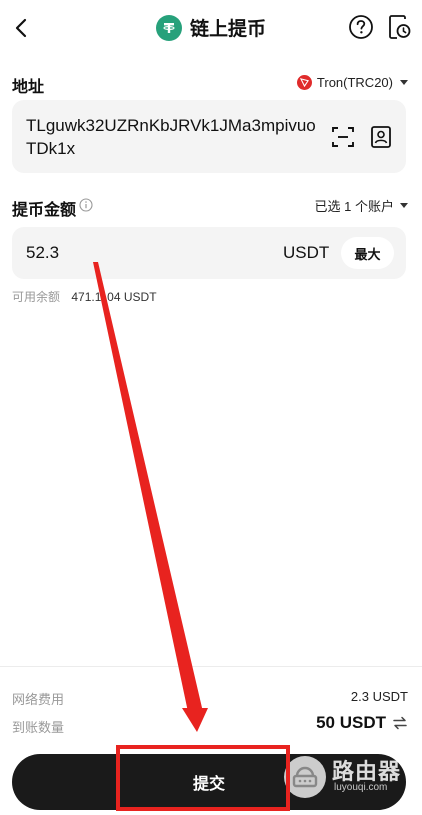 This screenshot has width=422, height=815. I want to click on info-icon, so click(86, 205).